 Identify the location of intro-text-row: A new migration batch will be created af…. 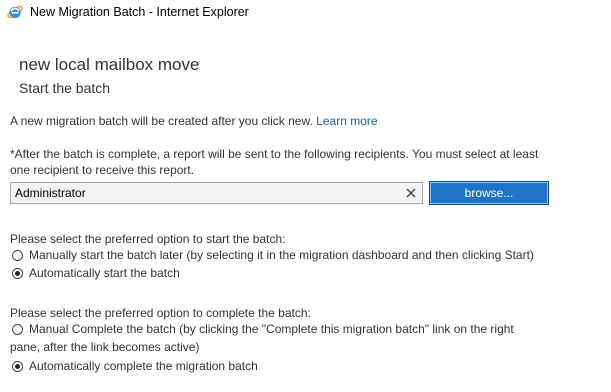
(194, 121).